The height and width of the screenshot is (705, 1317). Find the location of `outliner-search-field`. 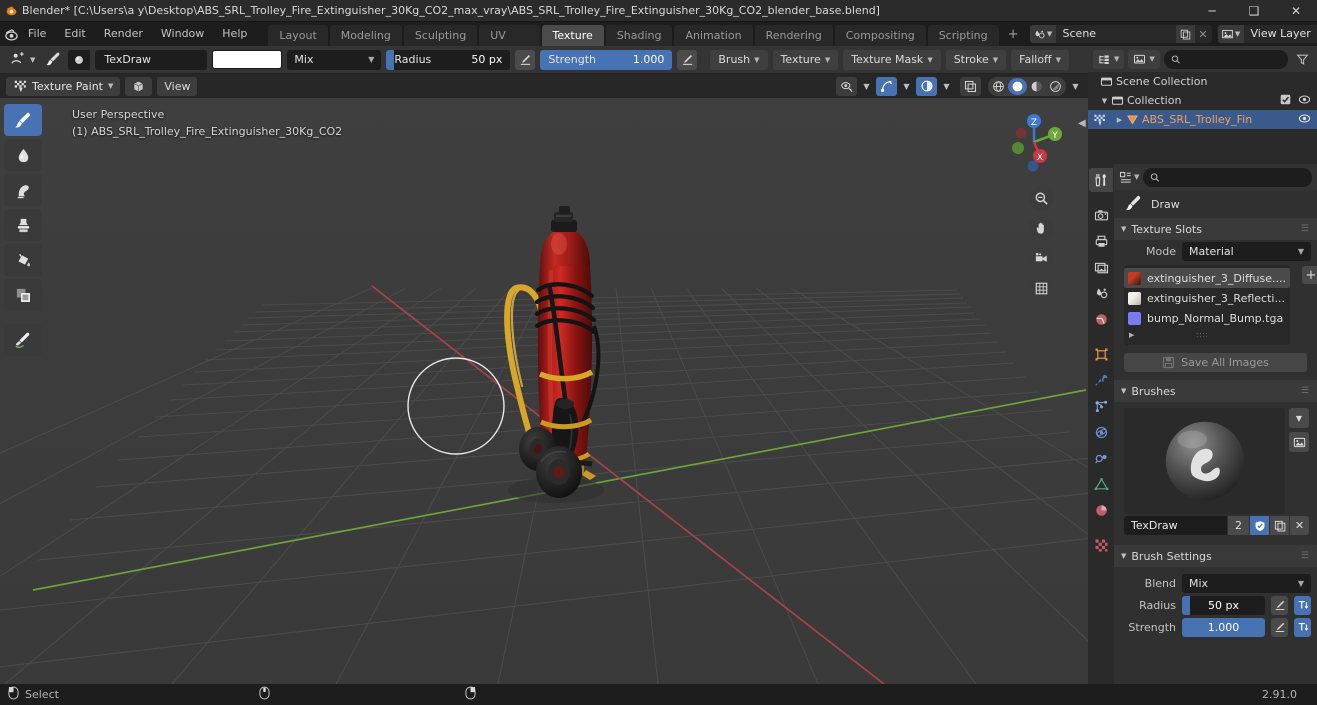

outliner-search-field is located at coordinates (1233, 59).